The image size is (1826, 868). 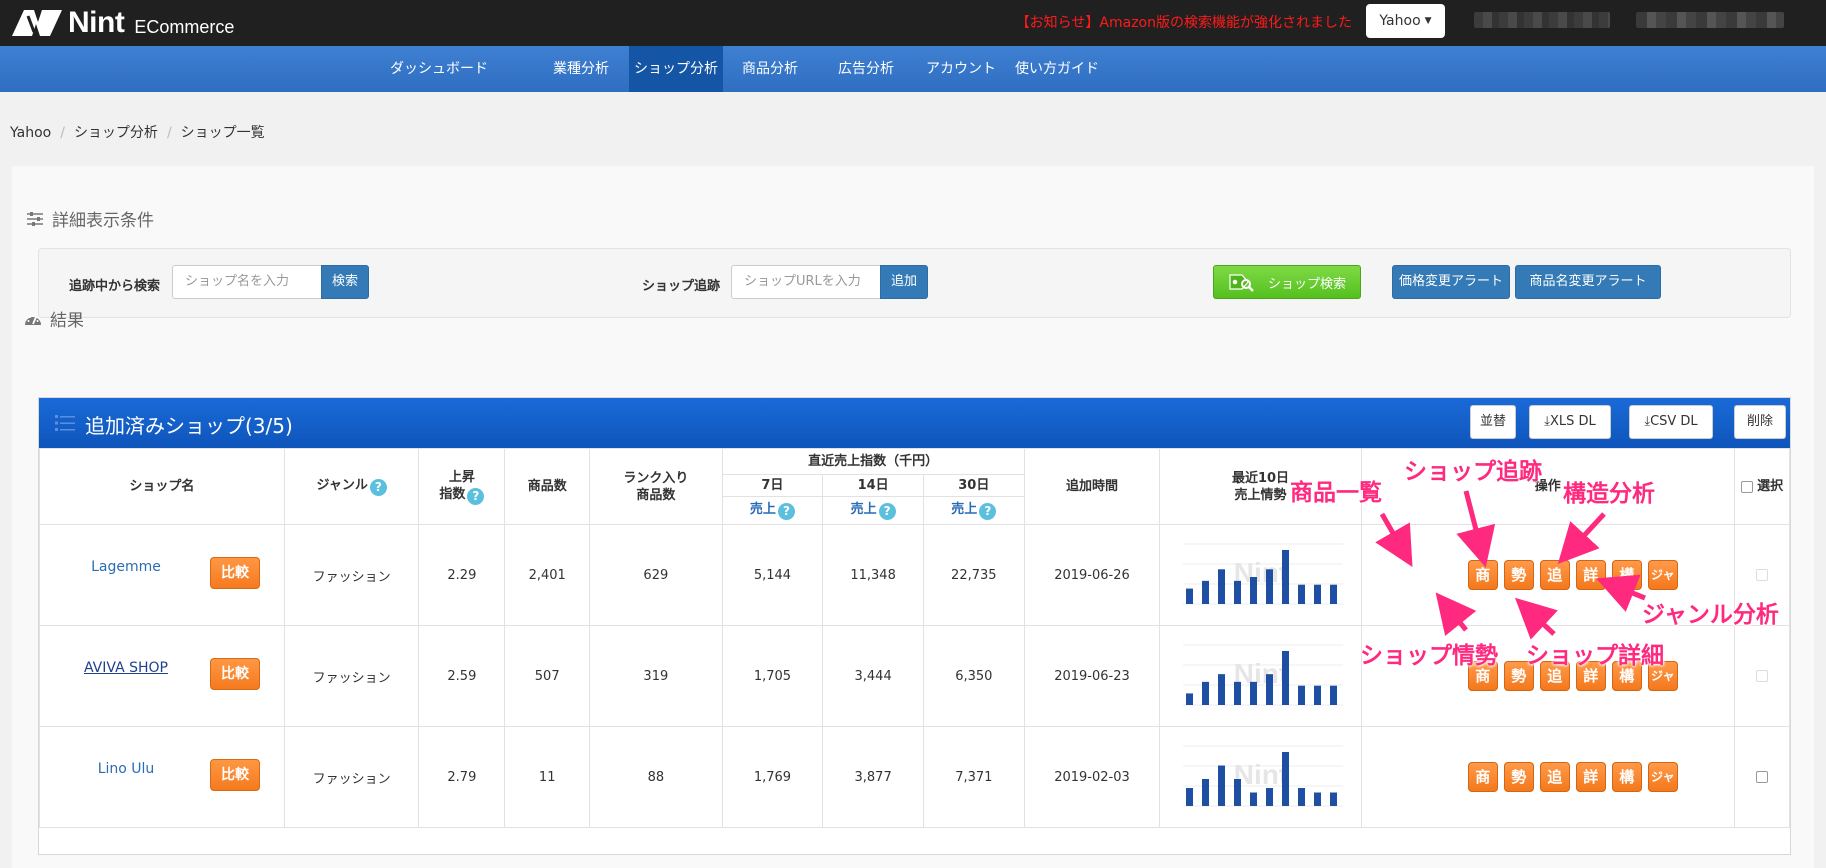 What do you see at coordinates (462, 486) in the screenshot?
I see `th-rise-index: 上昇 指数?` at bounding box center [462, 486].